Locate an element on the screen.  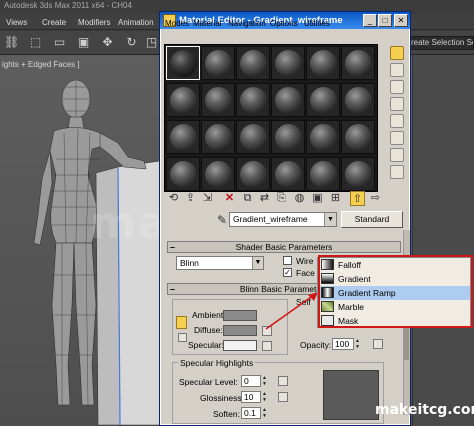
window-crossing-icon: ▣ is located at coordinates (83, 42).